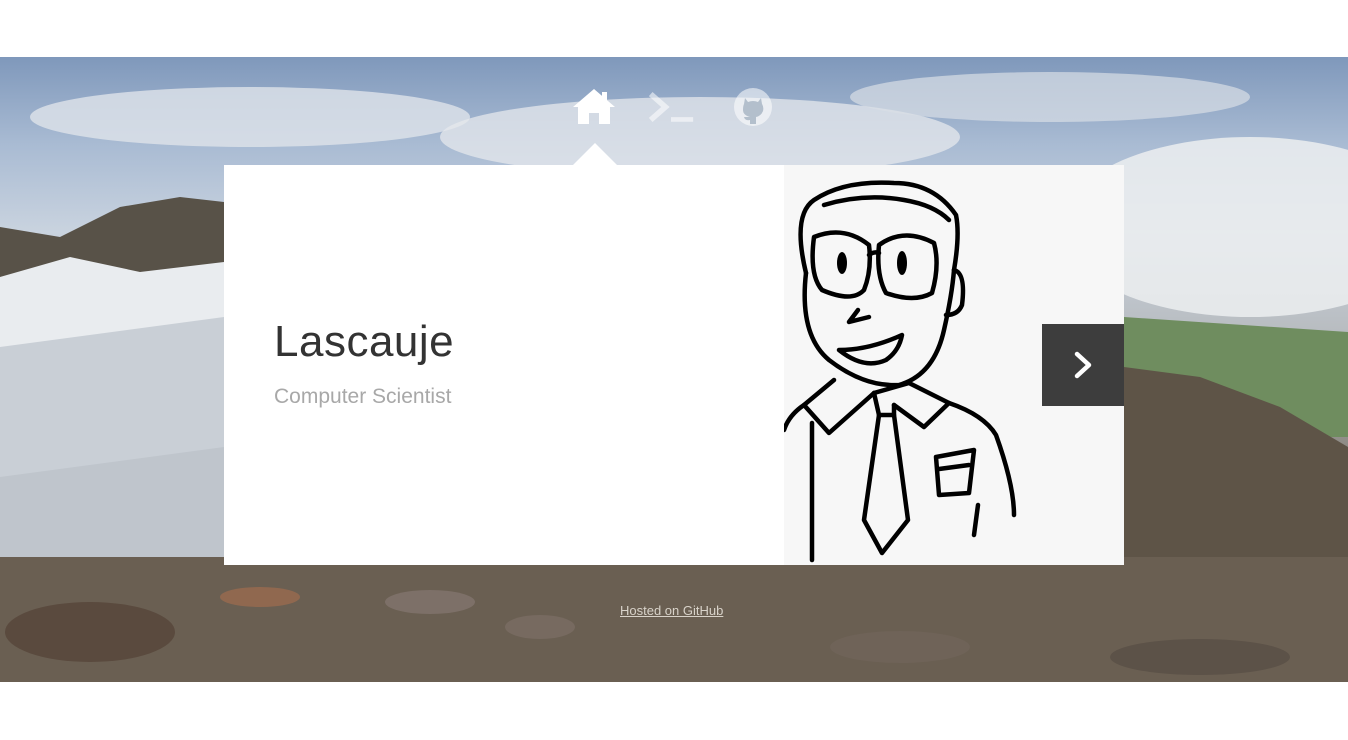 This screenshot has width=1348, height=740. I want to click on next-button, so click(1083, 365).